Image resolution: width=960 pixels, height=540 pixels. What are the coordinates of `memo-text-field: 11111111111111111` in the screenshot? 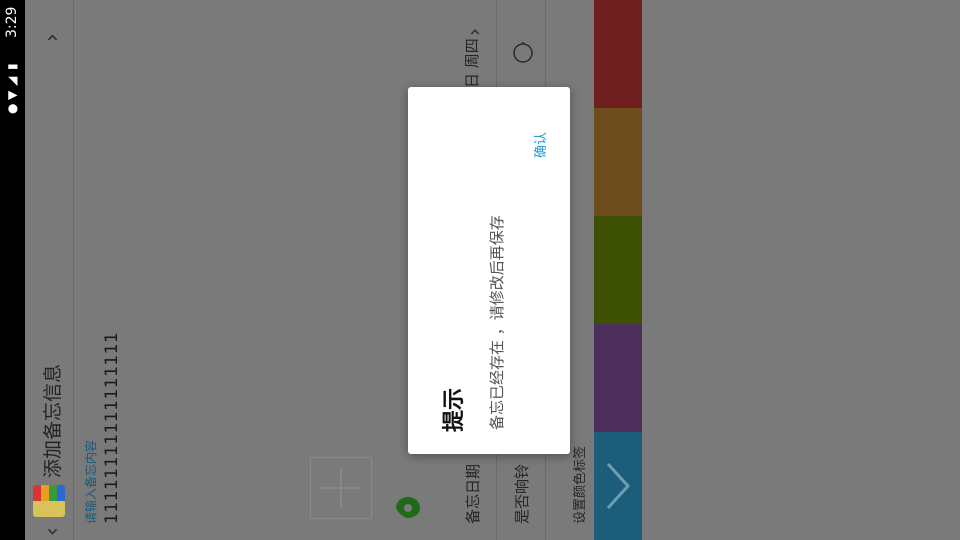 It's located at (112, 428).